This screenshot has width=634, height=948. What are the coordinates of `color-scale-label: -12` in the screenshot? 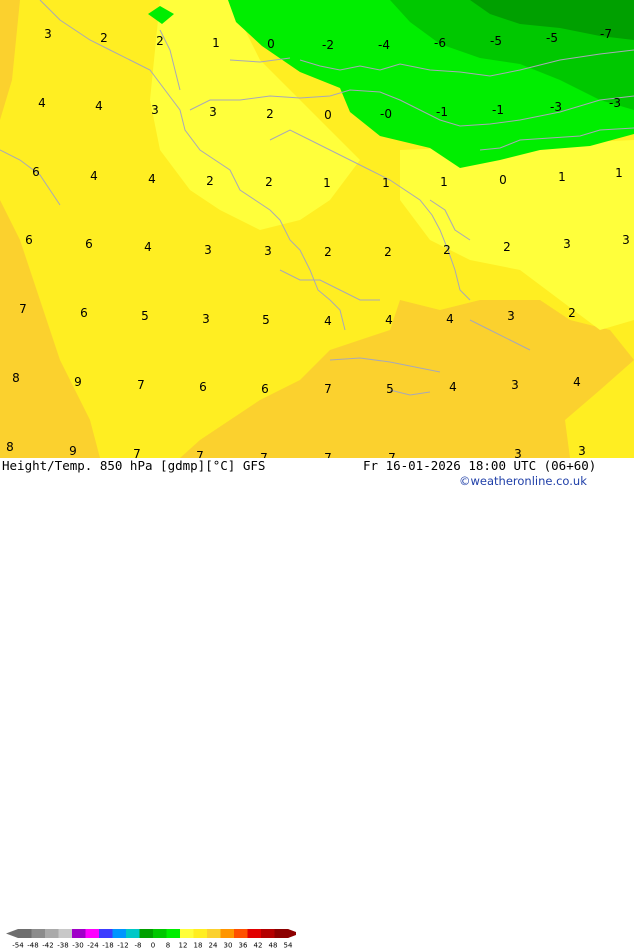 It's located at (122, 945).